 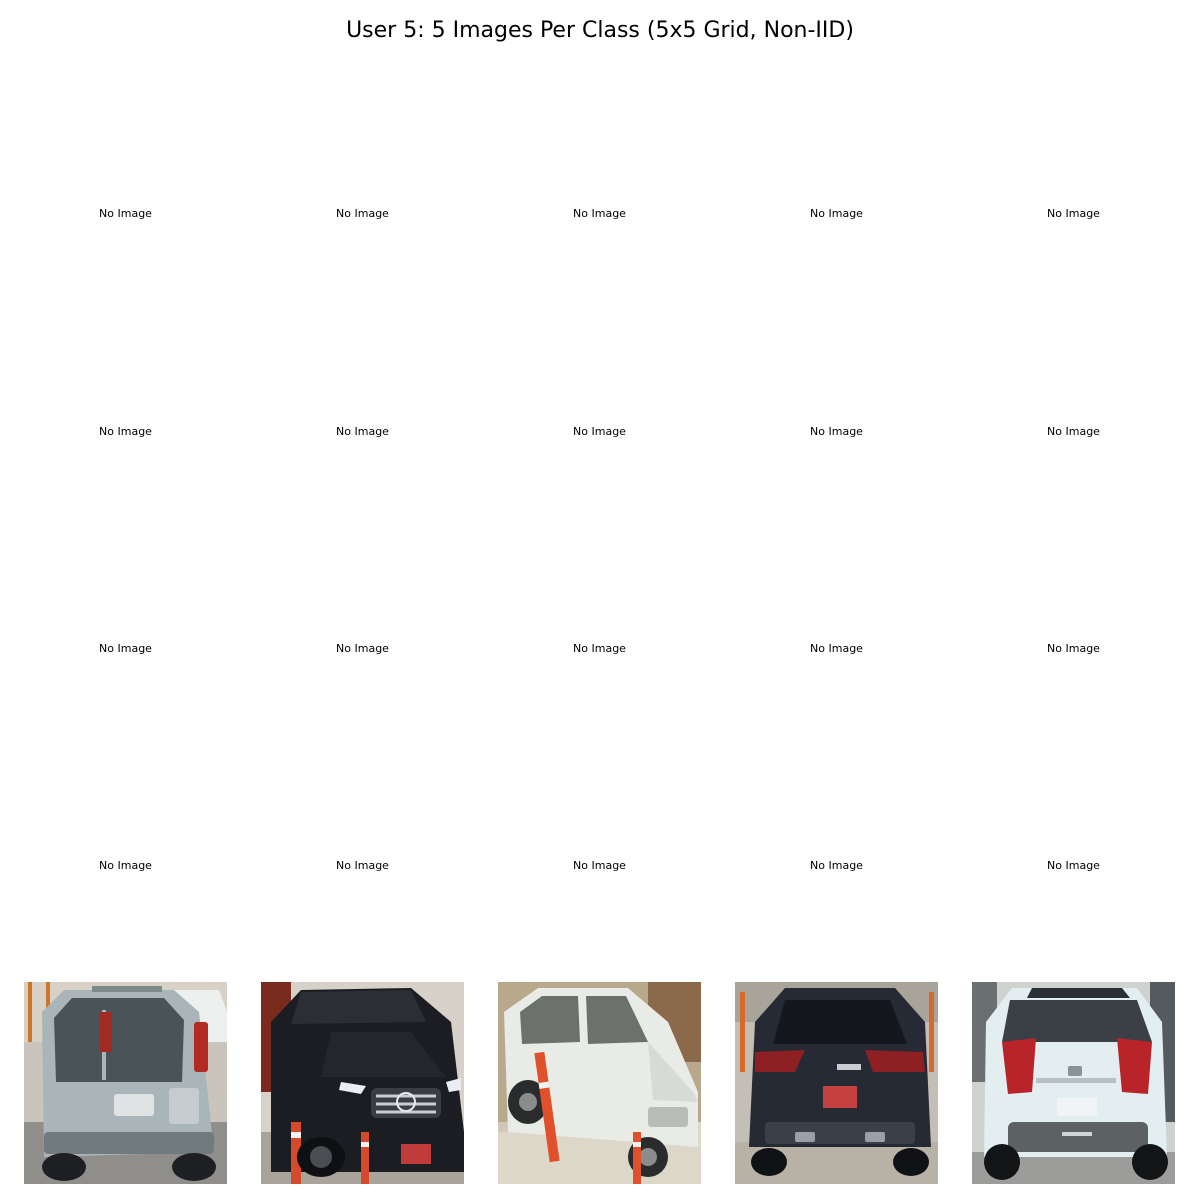 I want to click on car-photo-silver-suv, so click(x=125, y=1083).